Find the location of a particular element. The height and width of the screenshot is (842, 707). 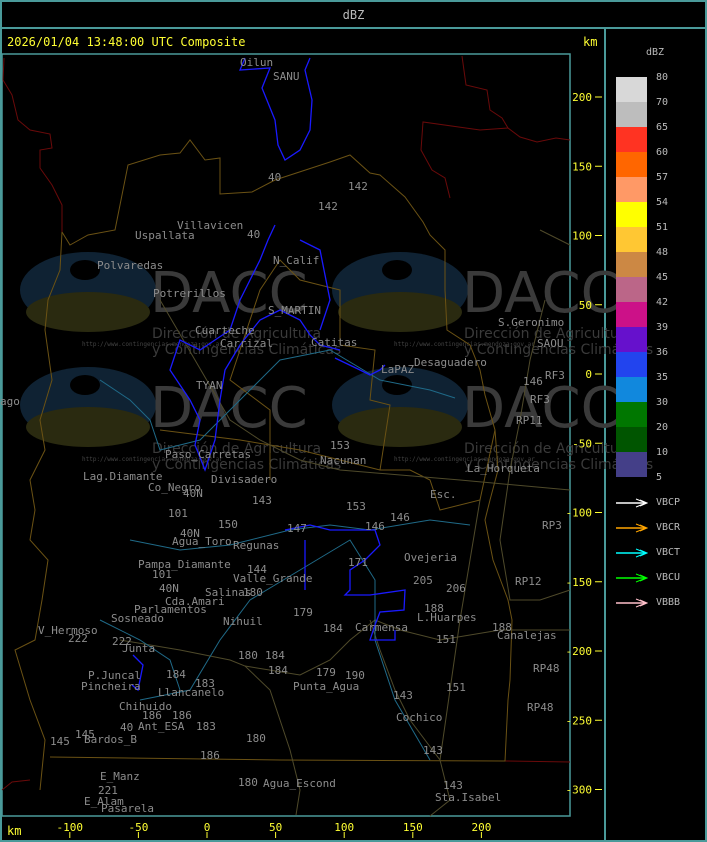

place-label: 150 is located at coordinates (228, 524).